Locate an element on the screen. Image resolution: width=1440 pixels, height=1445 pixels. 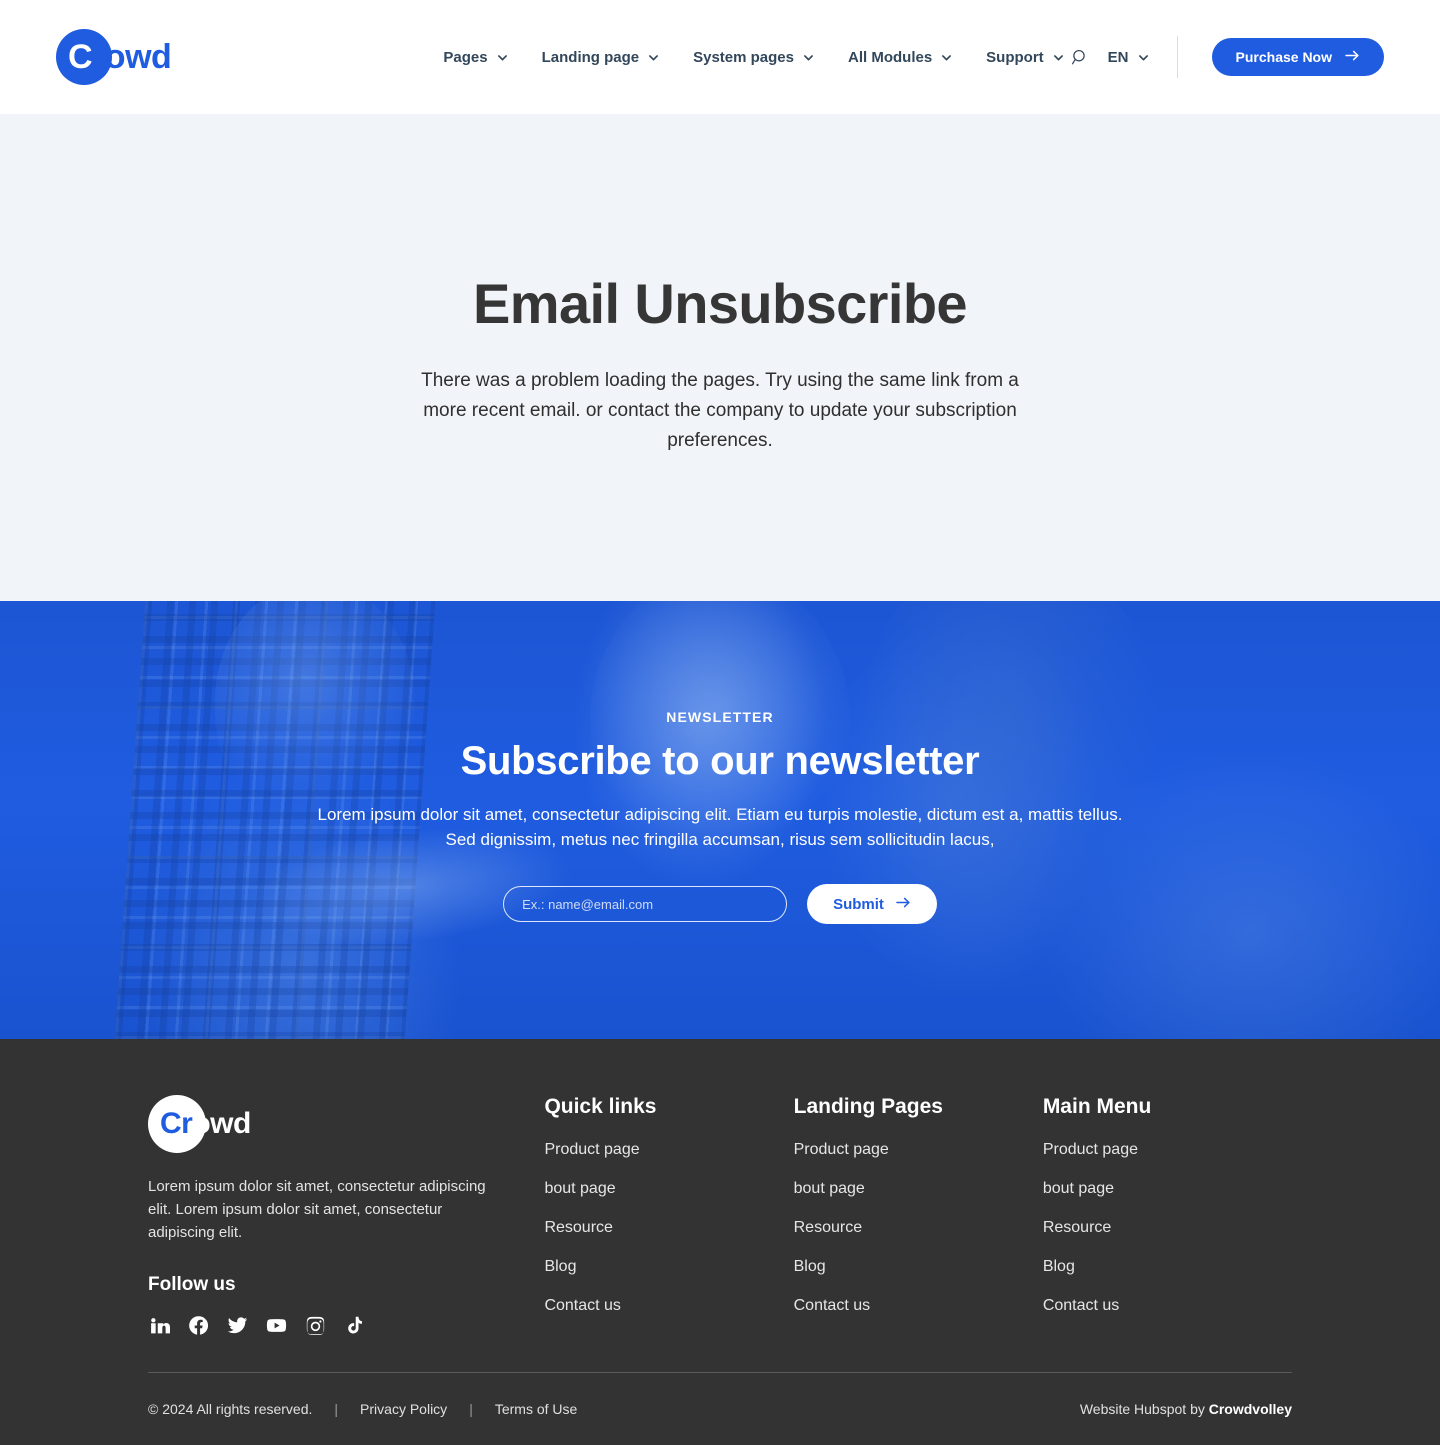
logo-letters-cr: Cr is located at coordinates (176, 1123).